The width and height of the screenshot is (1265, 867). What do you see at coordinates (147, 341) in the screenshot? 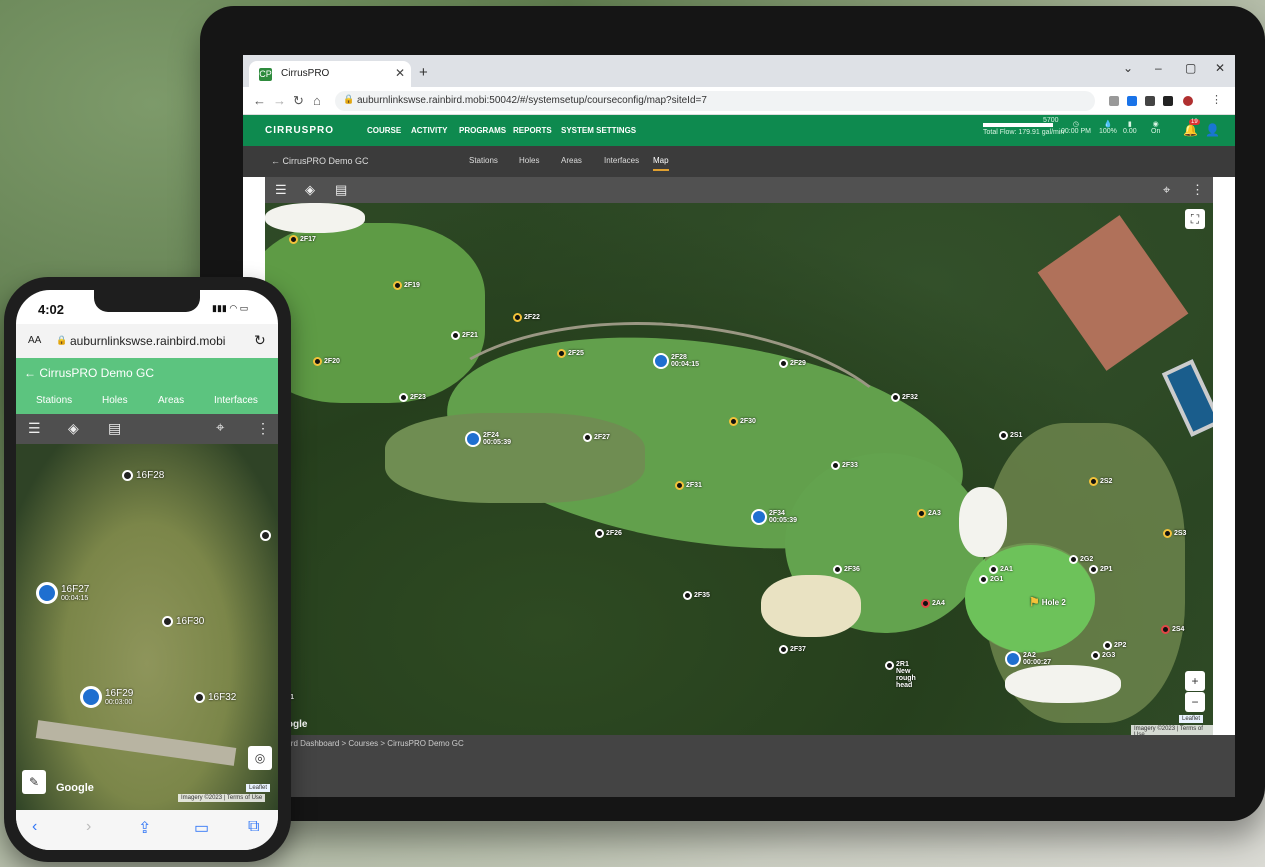
I see `safari-address-bar: AA 🔒 auburnlinkswse.rainbird.mobi ↻` at bounding box center [147, 341].